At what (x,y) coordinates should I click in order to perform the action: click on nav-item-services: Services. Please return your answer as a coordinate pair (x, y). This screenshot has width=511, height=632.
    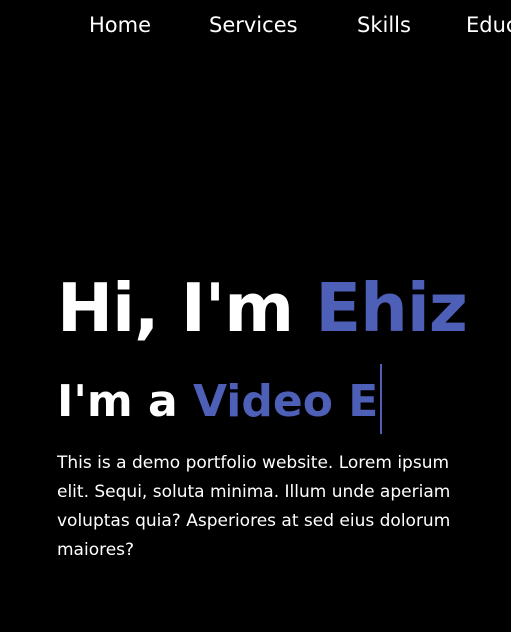
    Looking at the image, I should click on (253, 25).